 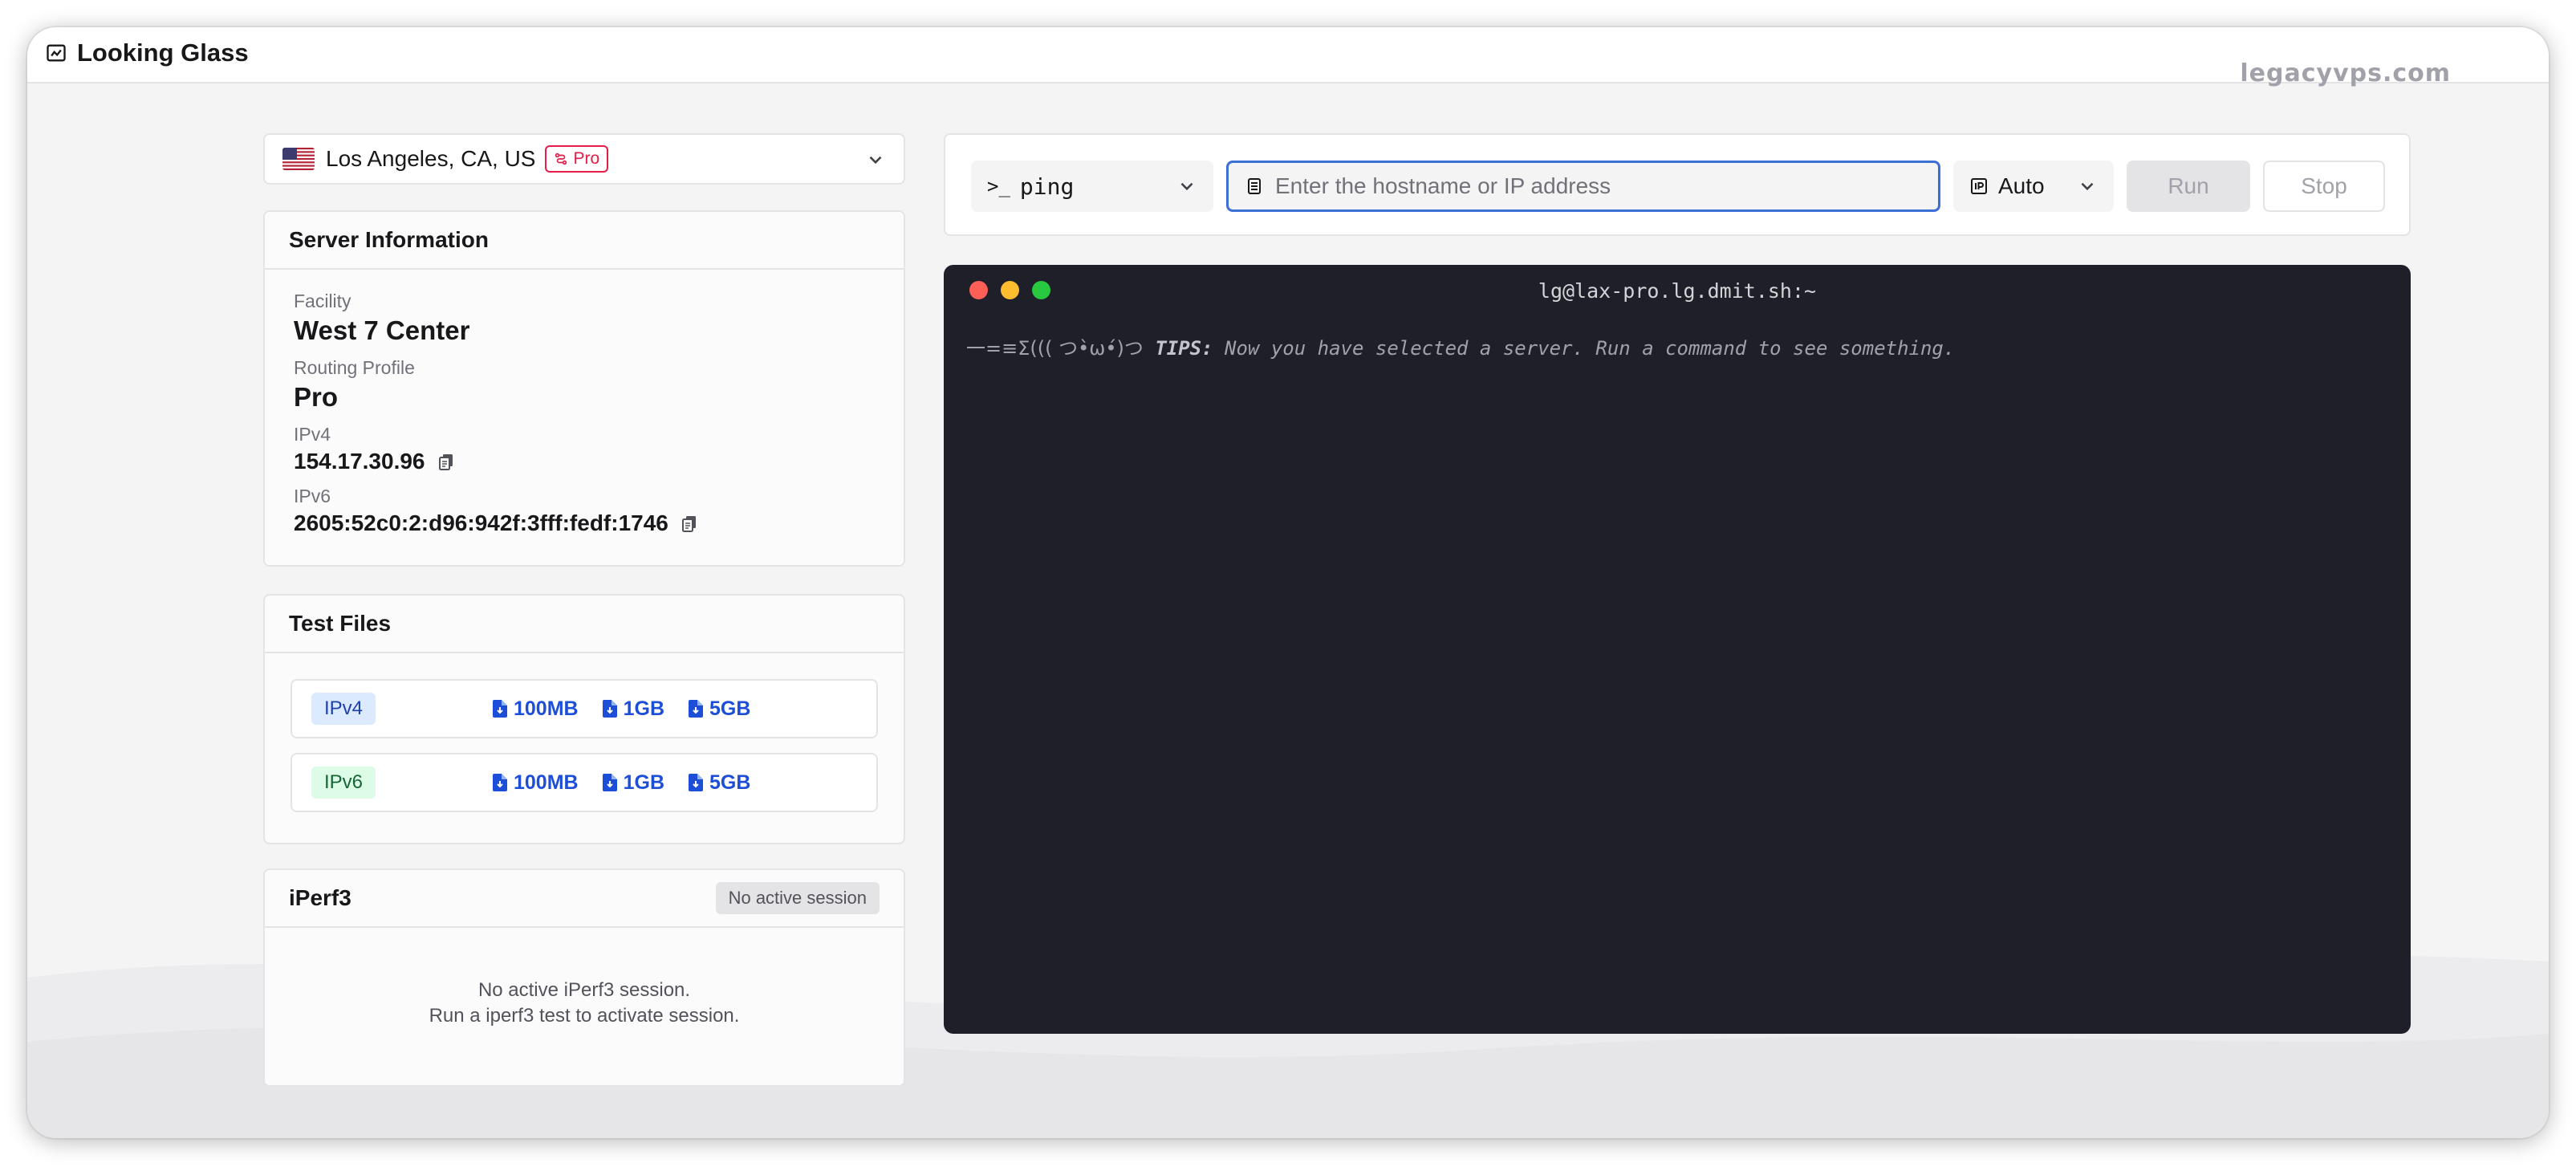 I want to click on top-bar: Looking Glass legacyvps.com, so click(x=1288, y=57).